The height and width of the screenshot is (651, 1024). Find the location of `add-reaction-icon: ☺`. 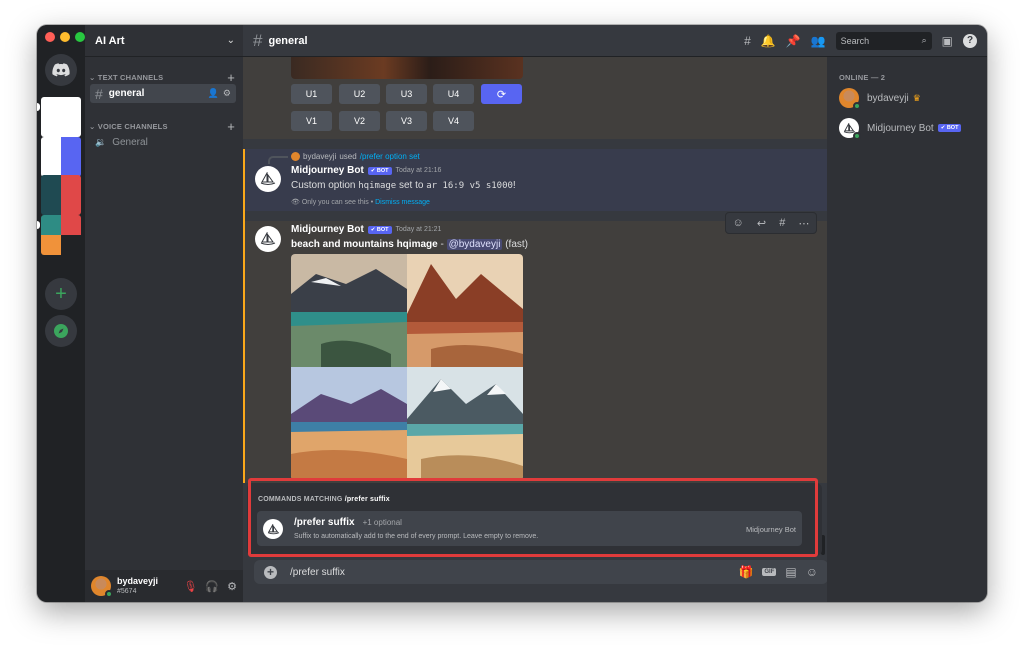

add-reaction-icon: ☺ is located at coordinates (738, 223).